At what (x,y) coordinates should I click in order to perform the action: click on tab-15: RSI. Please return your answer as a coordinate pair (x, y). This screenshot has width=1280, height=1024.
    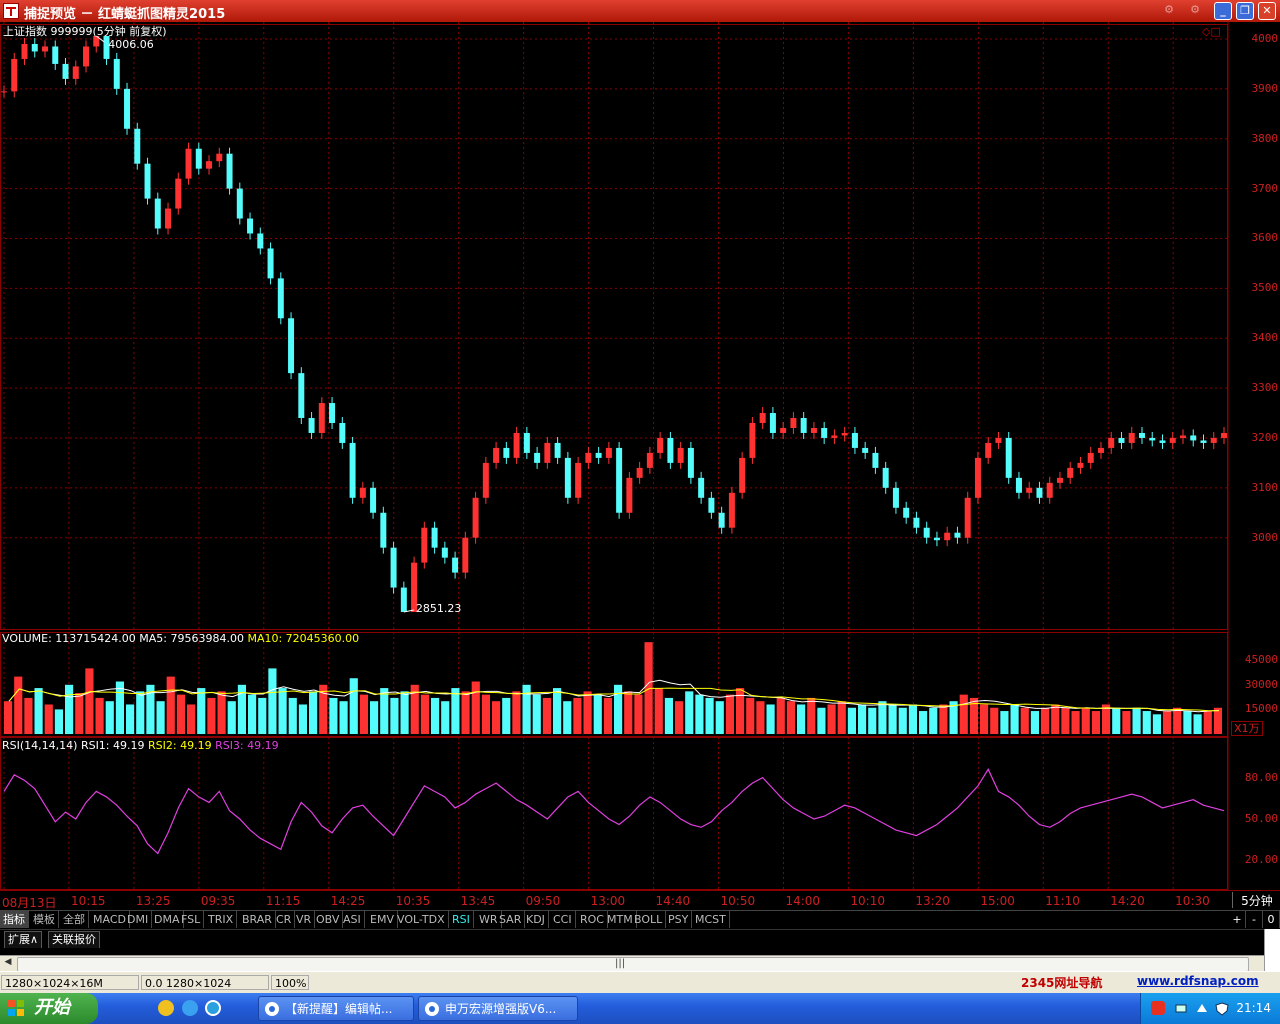
    Looking at the image, I should click on (461, 919).